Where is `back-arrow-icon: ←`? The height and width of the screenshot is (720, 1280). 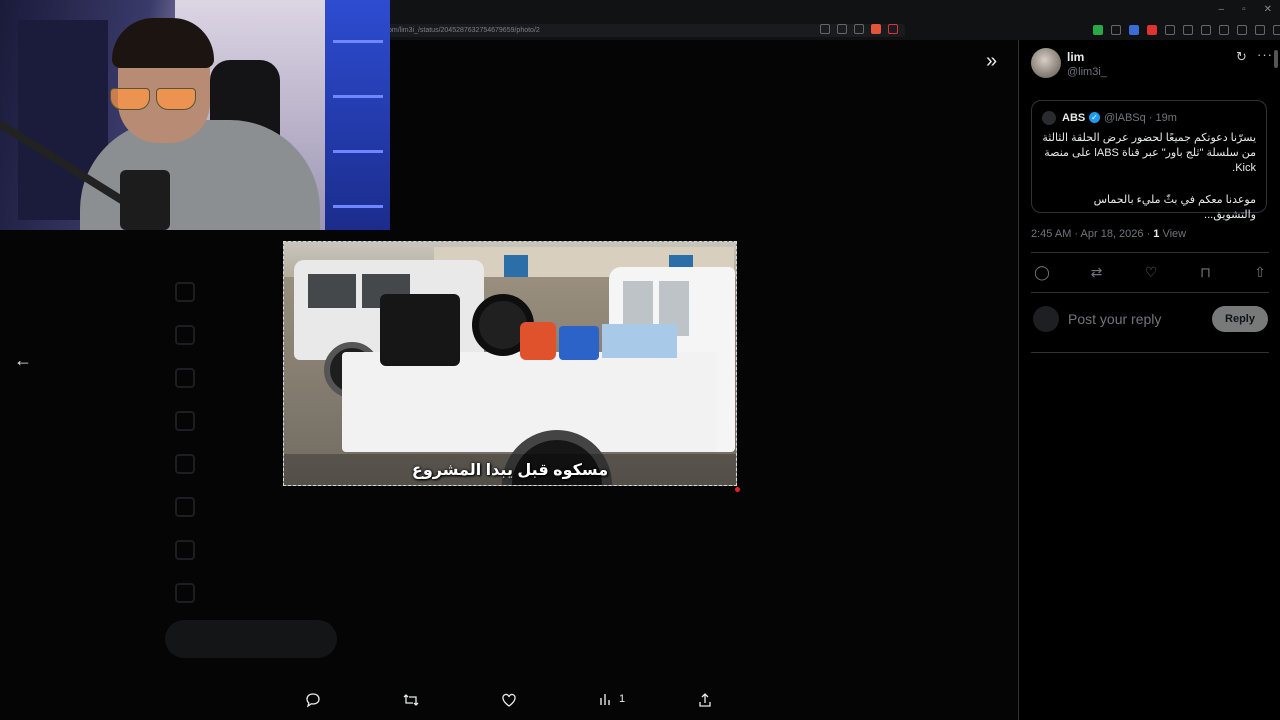 back-arrow-icon: ← is located at coordinates (23, 360).